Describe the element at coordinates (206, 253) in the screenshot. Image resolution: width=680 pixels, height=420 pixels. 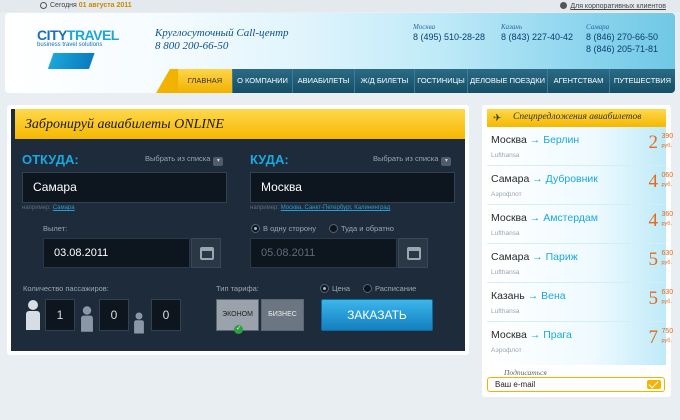
I see `depart-calendar-button` at that location.